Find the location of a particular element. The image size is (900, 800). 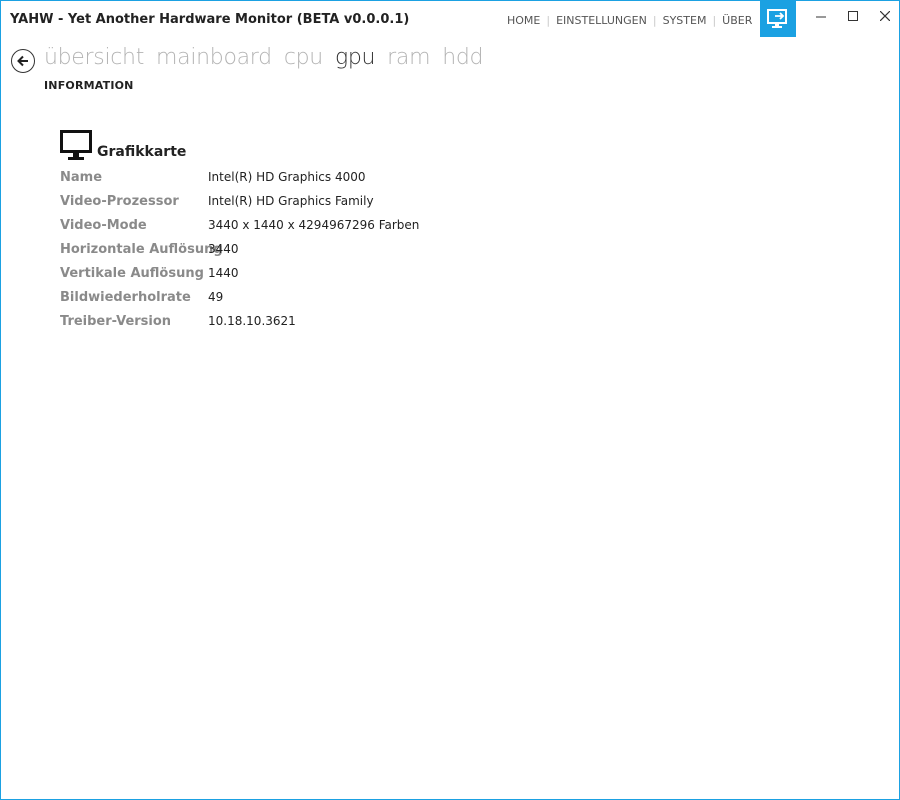

info-label: Treiber-Version is located at coordinates (116, 321).